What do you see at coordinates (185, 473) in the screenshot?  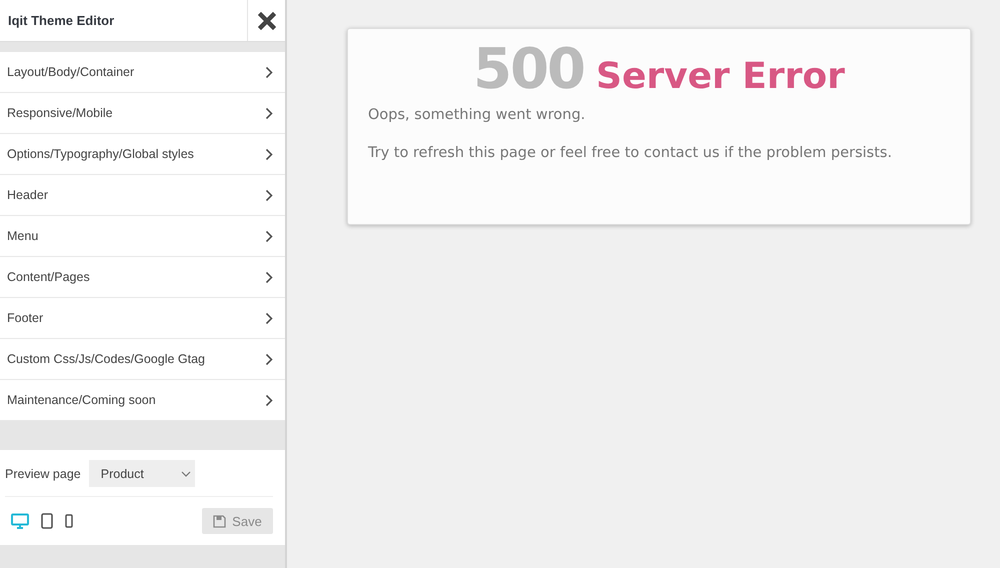 I see `chevron-down-icon` at bounding box center [185, 473].